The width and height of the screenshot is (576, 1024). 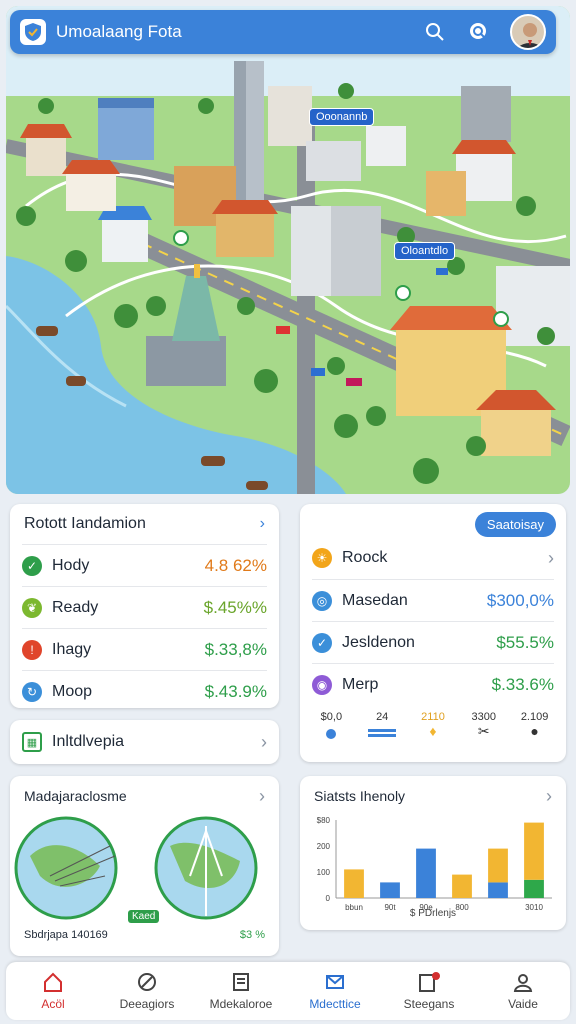 I want to click on row-value: $.45%%, so click(x=235, y=607).